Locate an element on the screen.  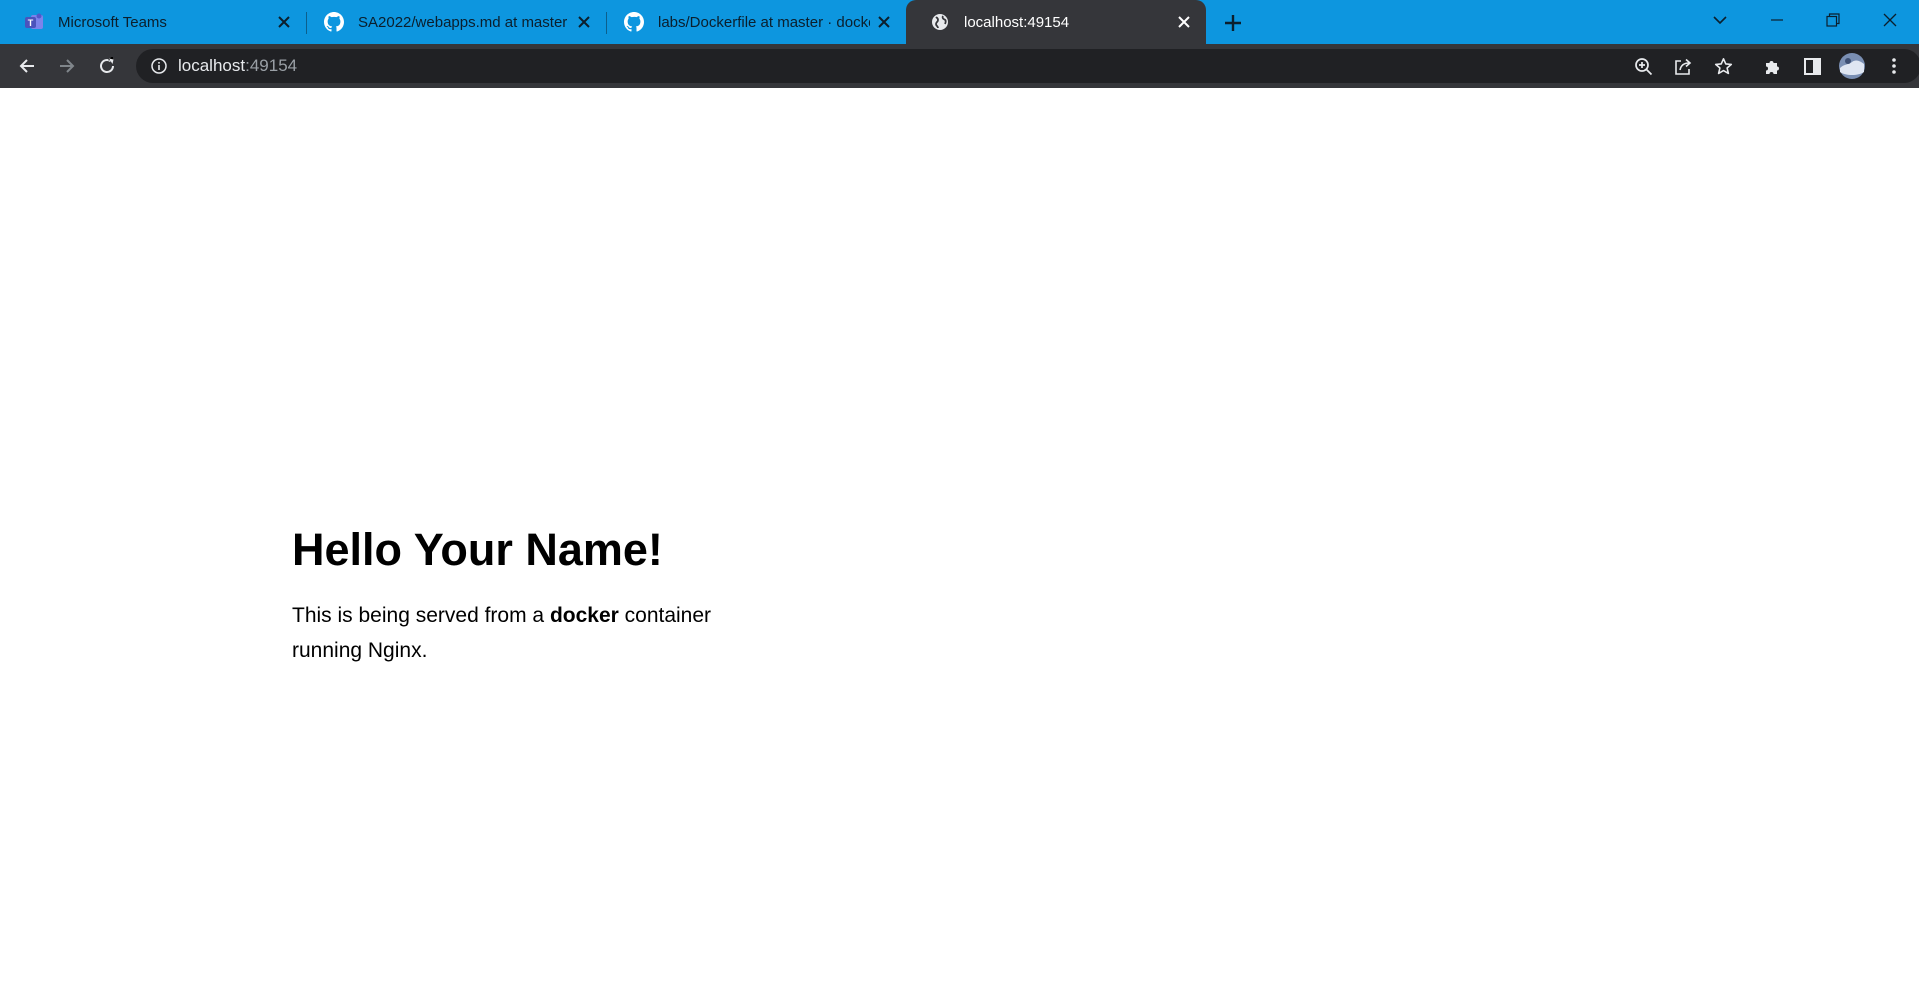
zoom-button is located at coordinates (1643, 66).